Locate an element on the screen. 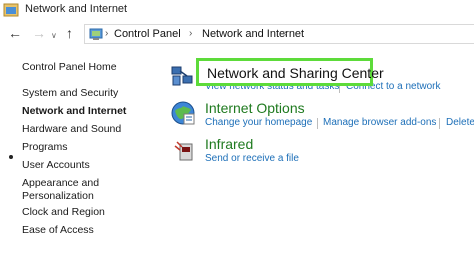 The image size is (474, 271). task-send-receive-file: Send or receive a file is located at coordinates (252, 158).